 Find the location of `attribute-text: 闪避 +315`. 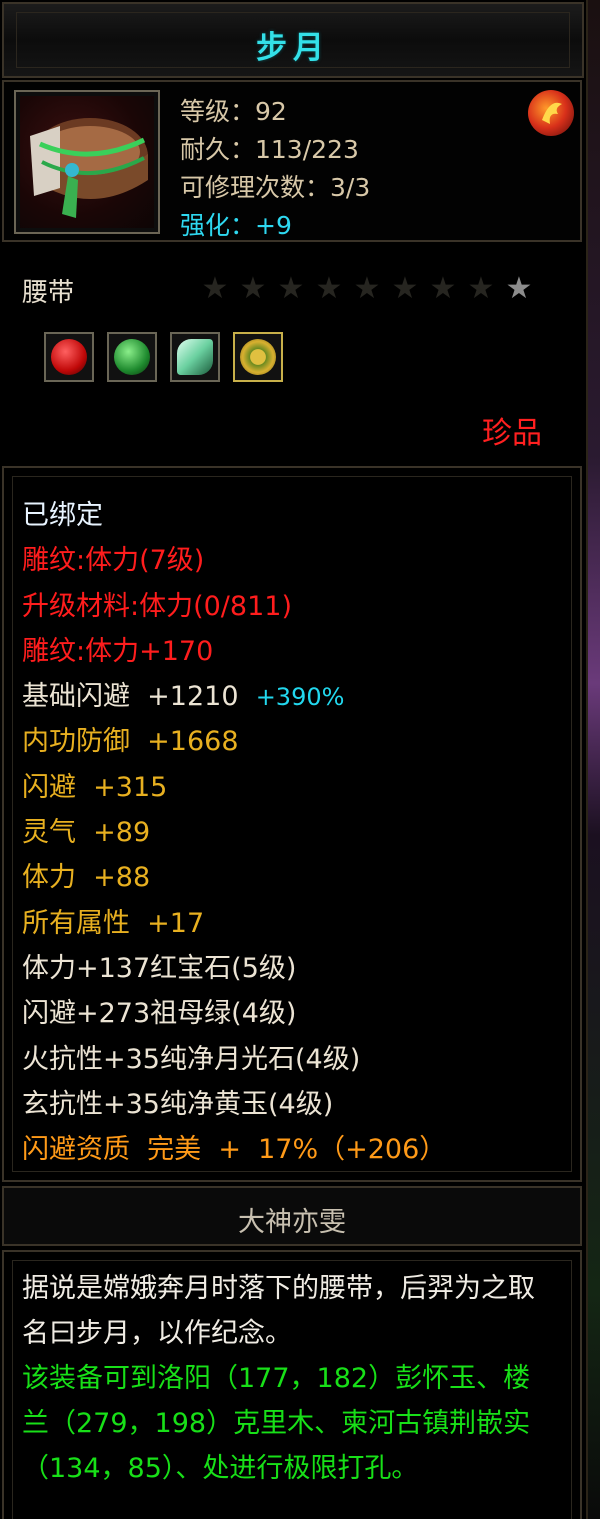

attribute-text: 闪避 +315 is located at coordinates (95, 787).